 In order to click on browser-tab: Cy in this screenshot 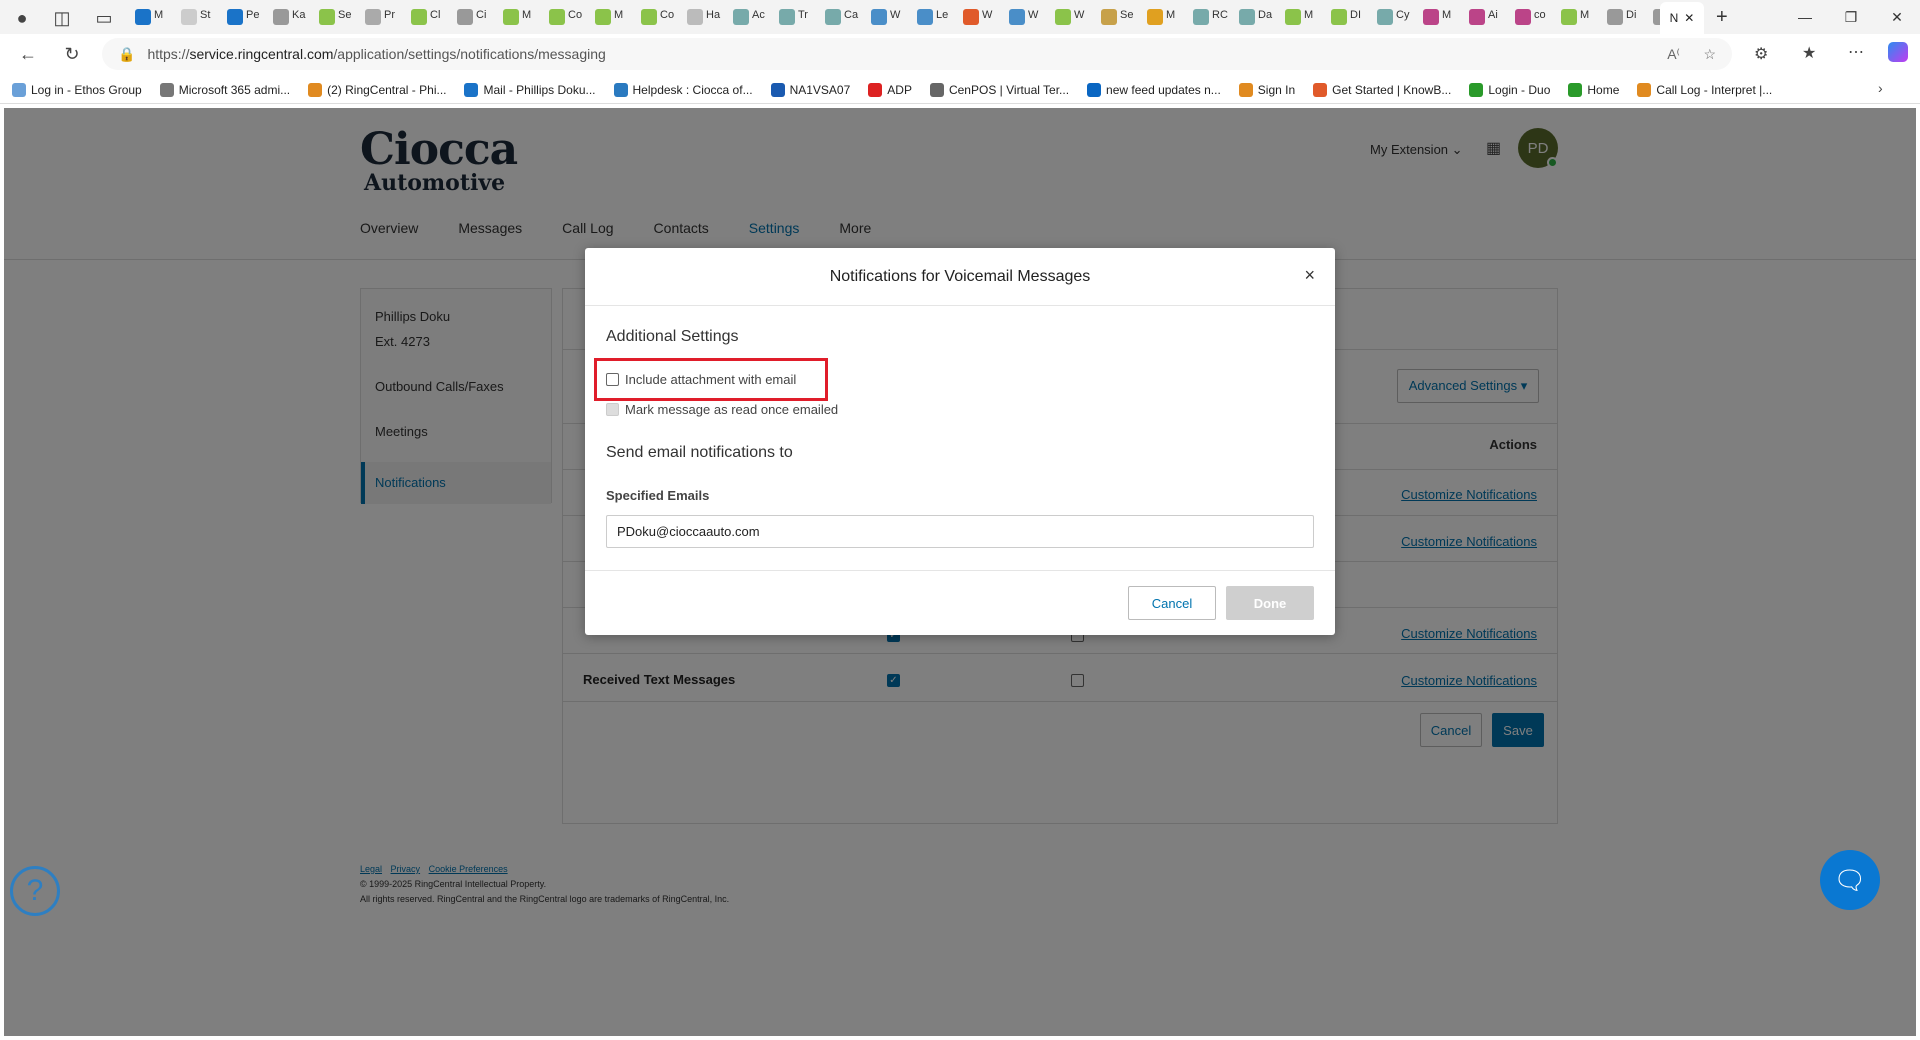, I will do `click(1398, 17)`.